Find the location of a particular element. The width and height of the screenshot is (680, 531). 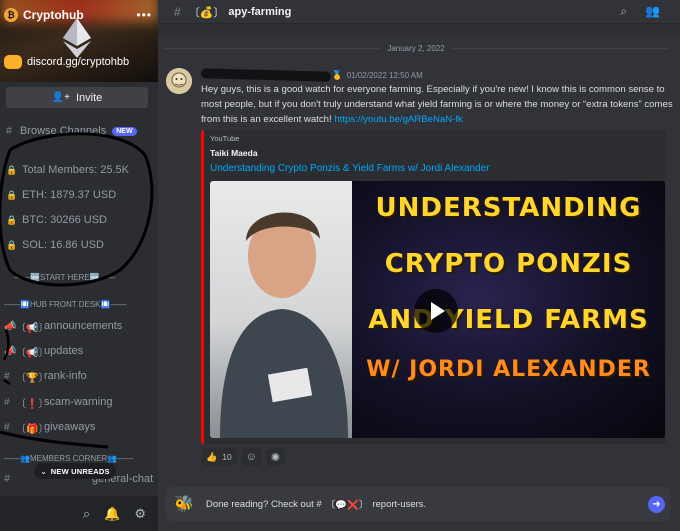

send-button: ➜ is located at coordinates (656, 504).